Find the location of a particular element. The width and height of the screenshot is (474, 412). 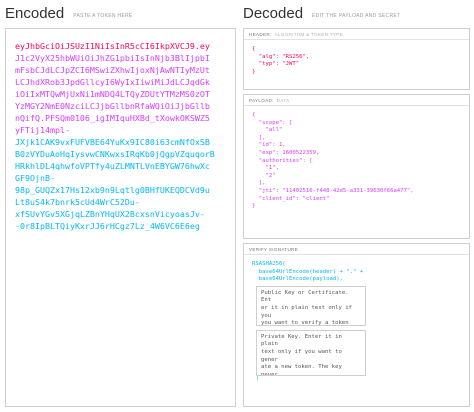

decoded-title: Decoded is located at coordinates (273, 13).